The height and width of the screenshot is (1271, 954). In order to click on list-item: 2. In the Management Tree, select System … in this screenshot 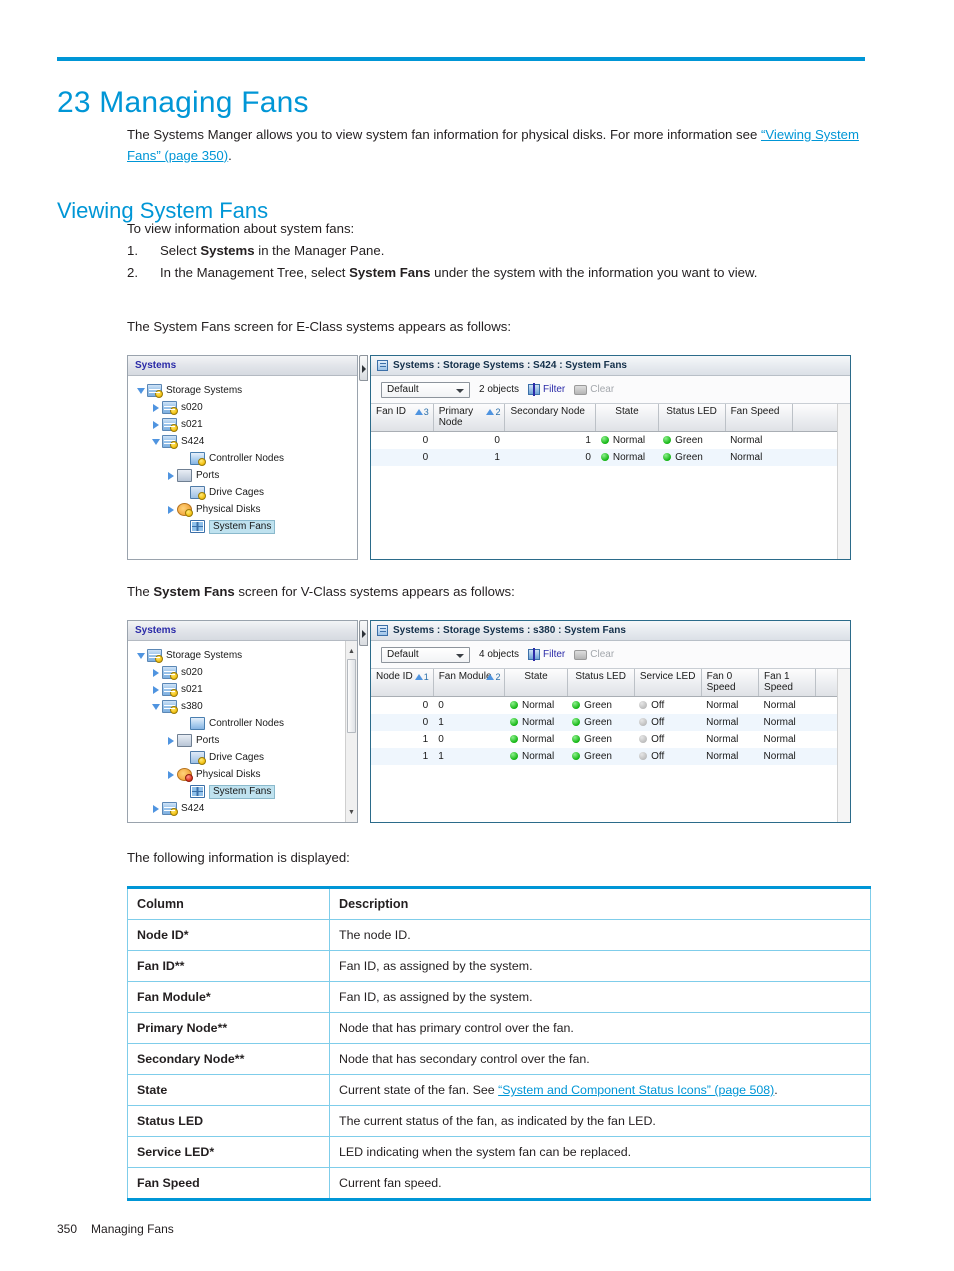, I will do `click(497, 272)`.